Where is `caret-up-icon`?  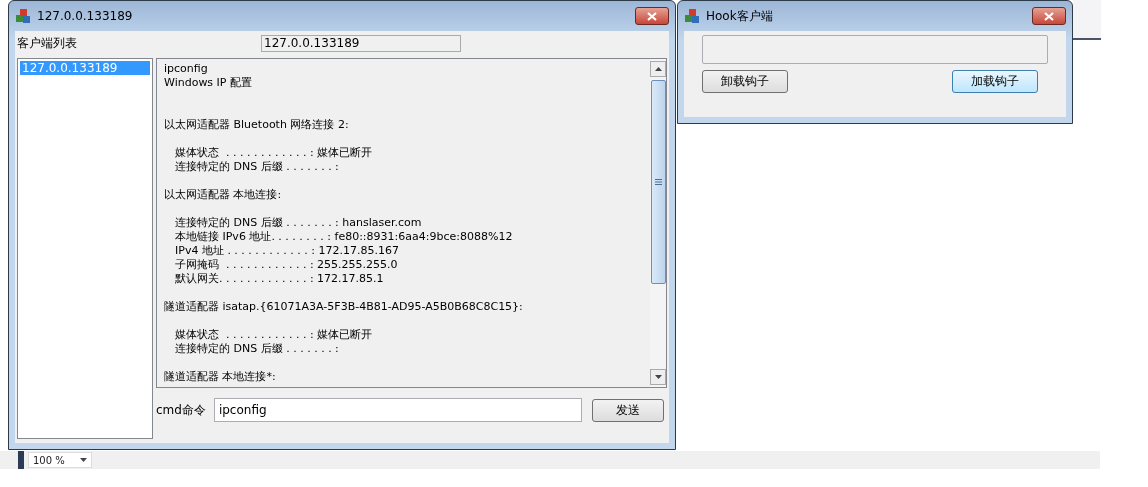
caret-up-icon is located at coordinates (658, 69).